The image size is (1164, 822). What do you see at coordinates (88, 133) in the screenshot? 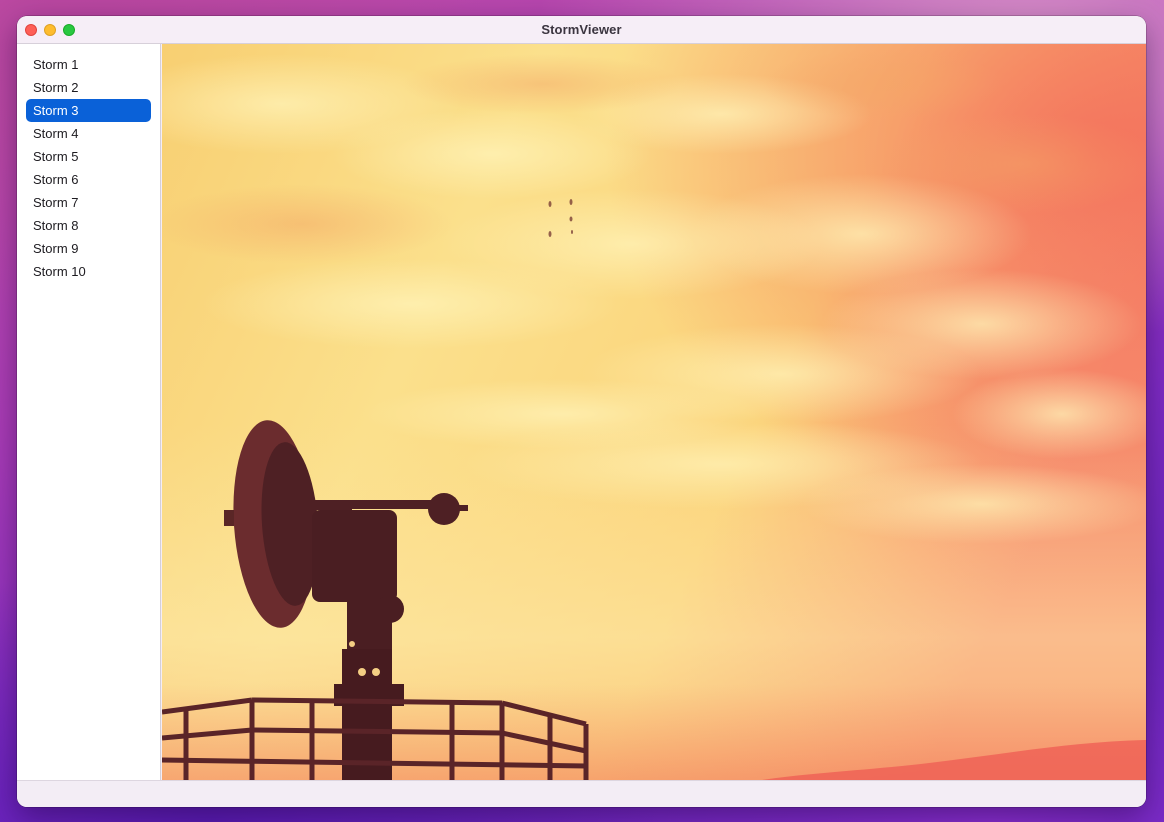
I see `sidebar-item-storm-4: Storm 4` at bounding box center [88, 133].